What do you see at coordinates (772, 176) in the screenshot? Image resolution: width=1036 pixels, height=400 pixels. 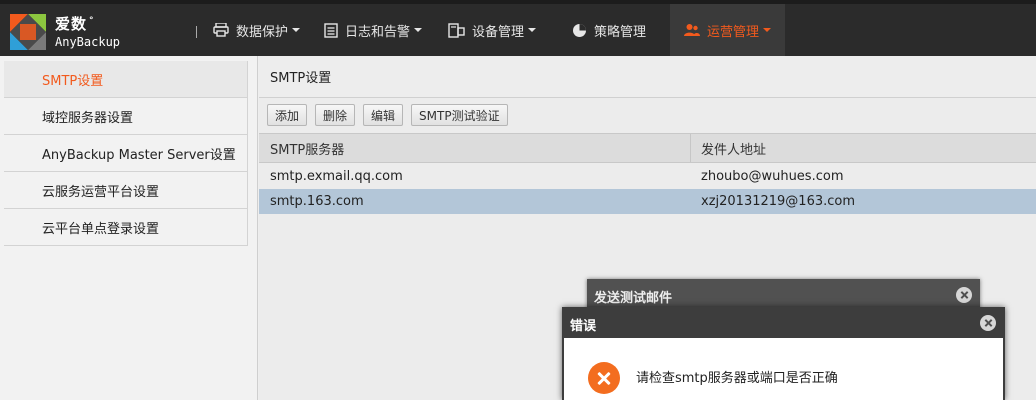 I see `cell-sender-address: zhoubo@wuhues.com` at bounding box center [772, 176].